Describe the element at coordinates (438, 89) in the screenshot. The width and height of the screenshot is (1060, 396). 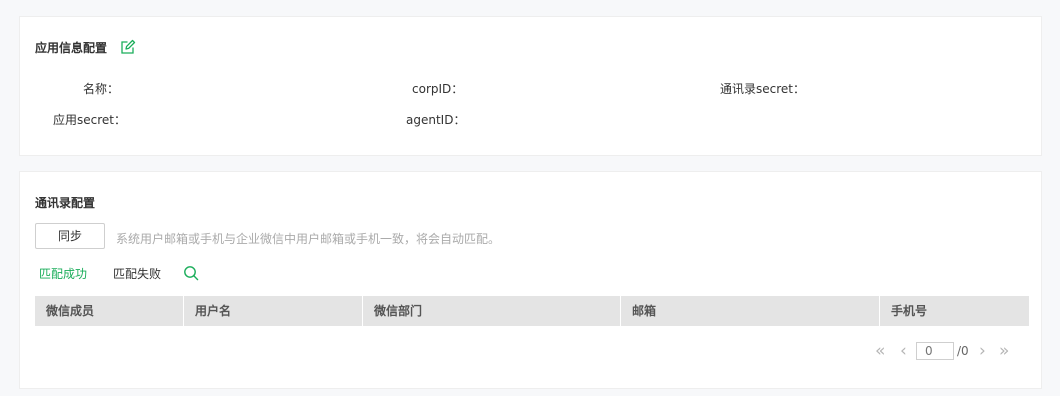
I see `corpid-label: corpID：` at that location.